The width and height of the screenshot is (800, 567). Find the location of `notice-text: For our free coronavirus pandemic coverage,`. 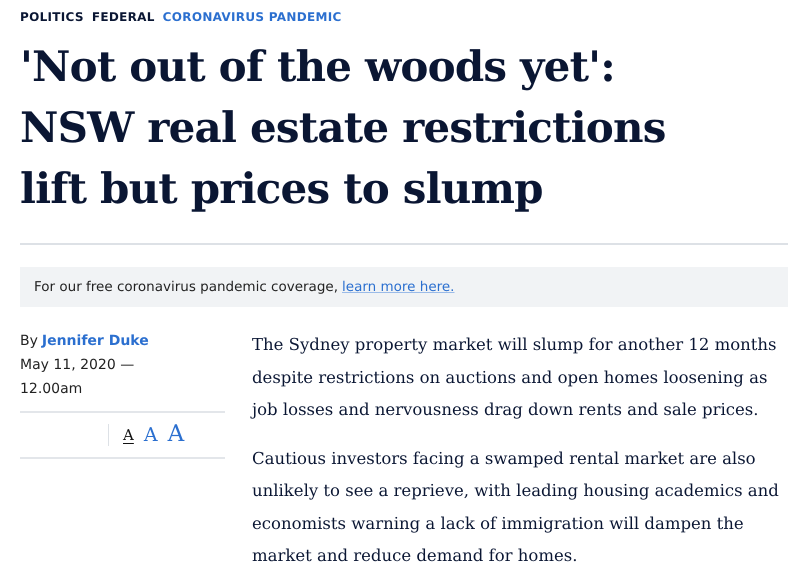

notice-text: For our free coronavirus pandemic coverage, is located at coordinates (186, 287).